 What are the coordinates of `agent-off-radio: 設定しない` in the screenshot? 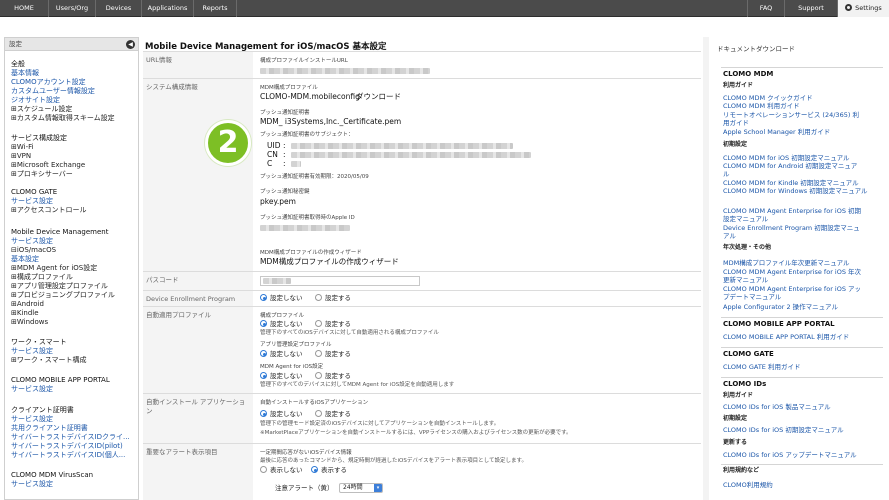 It's located at (281, 376).